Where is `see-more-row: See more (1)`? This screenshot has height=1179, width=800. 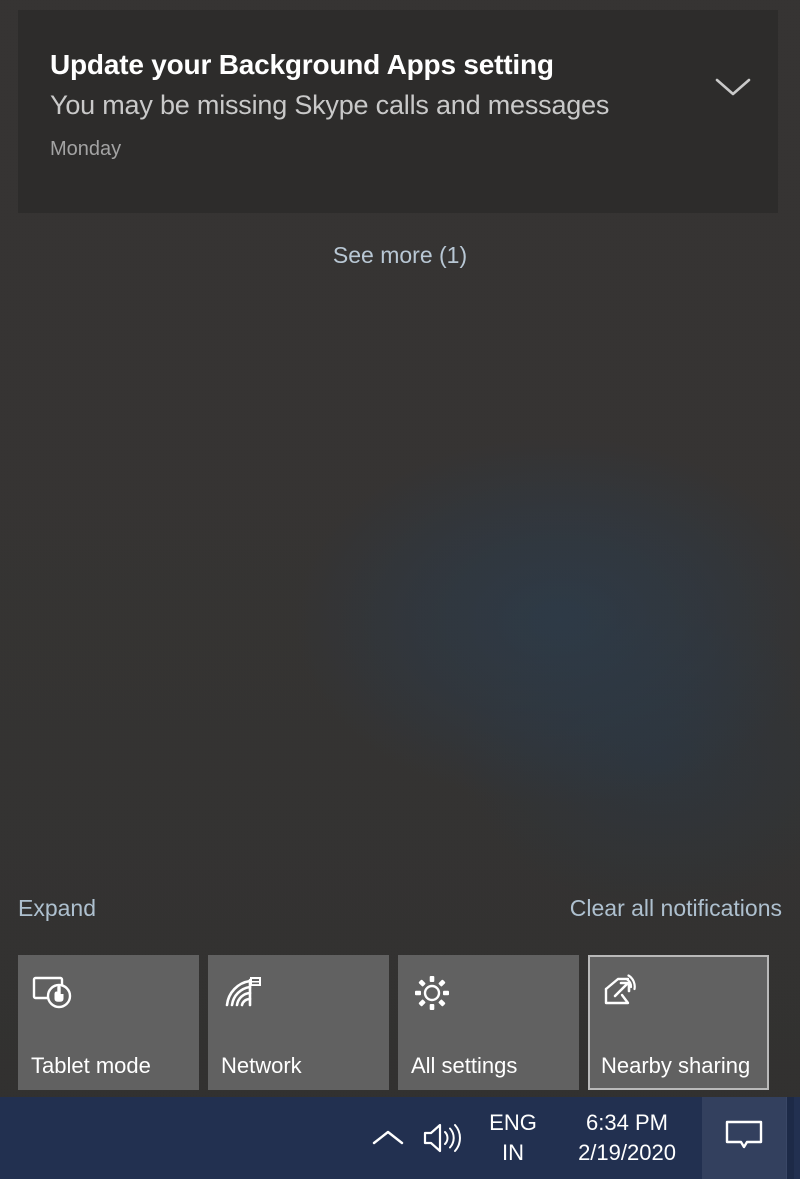
see-more-row: See more (1) is located at coordinates (400, 255).